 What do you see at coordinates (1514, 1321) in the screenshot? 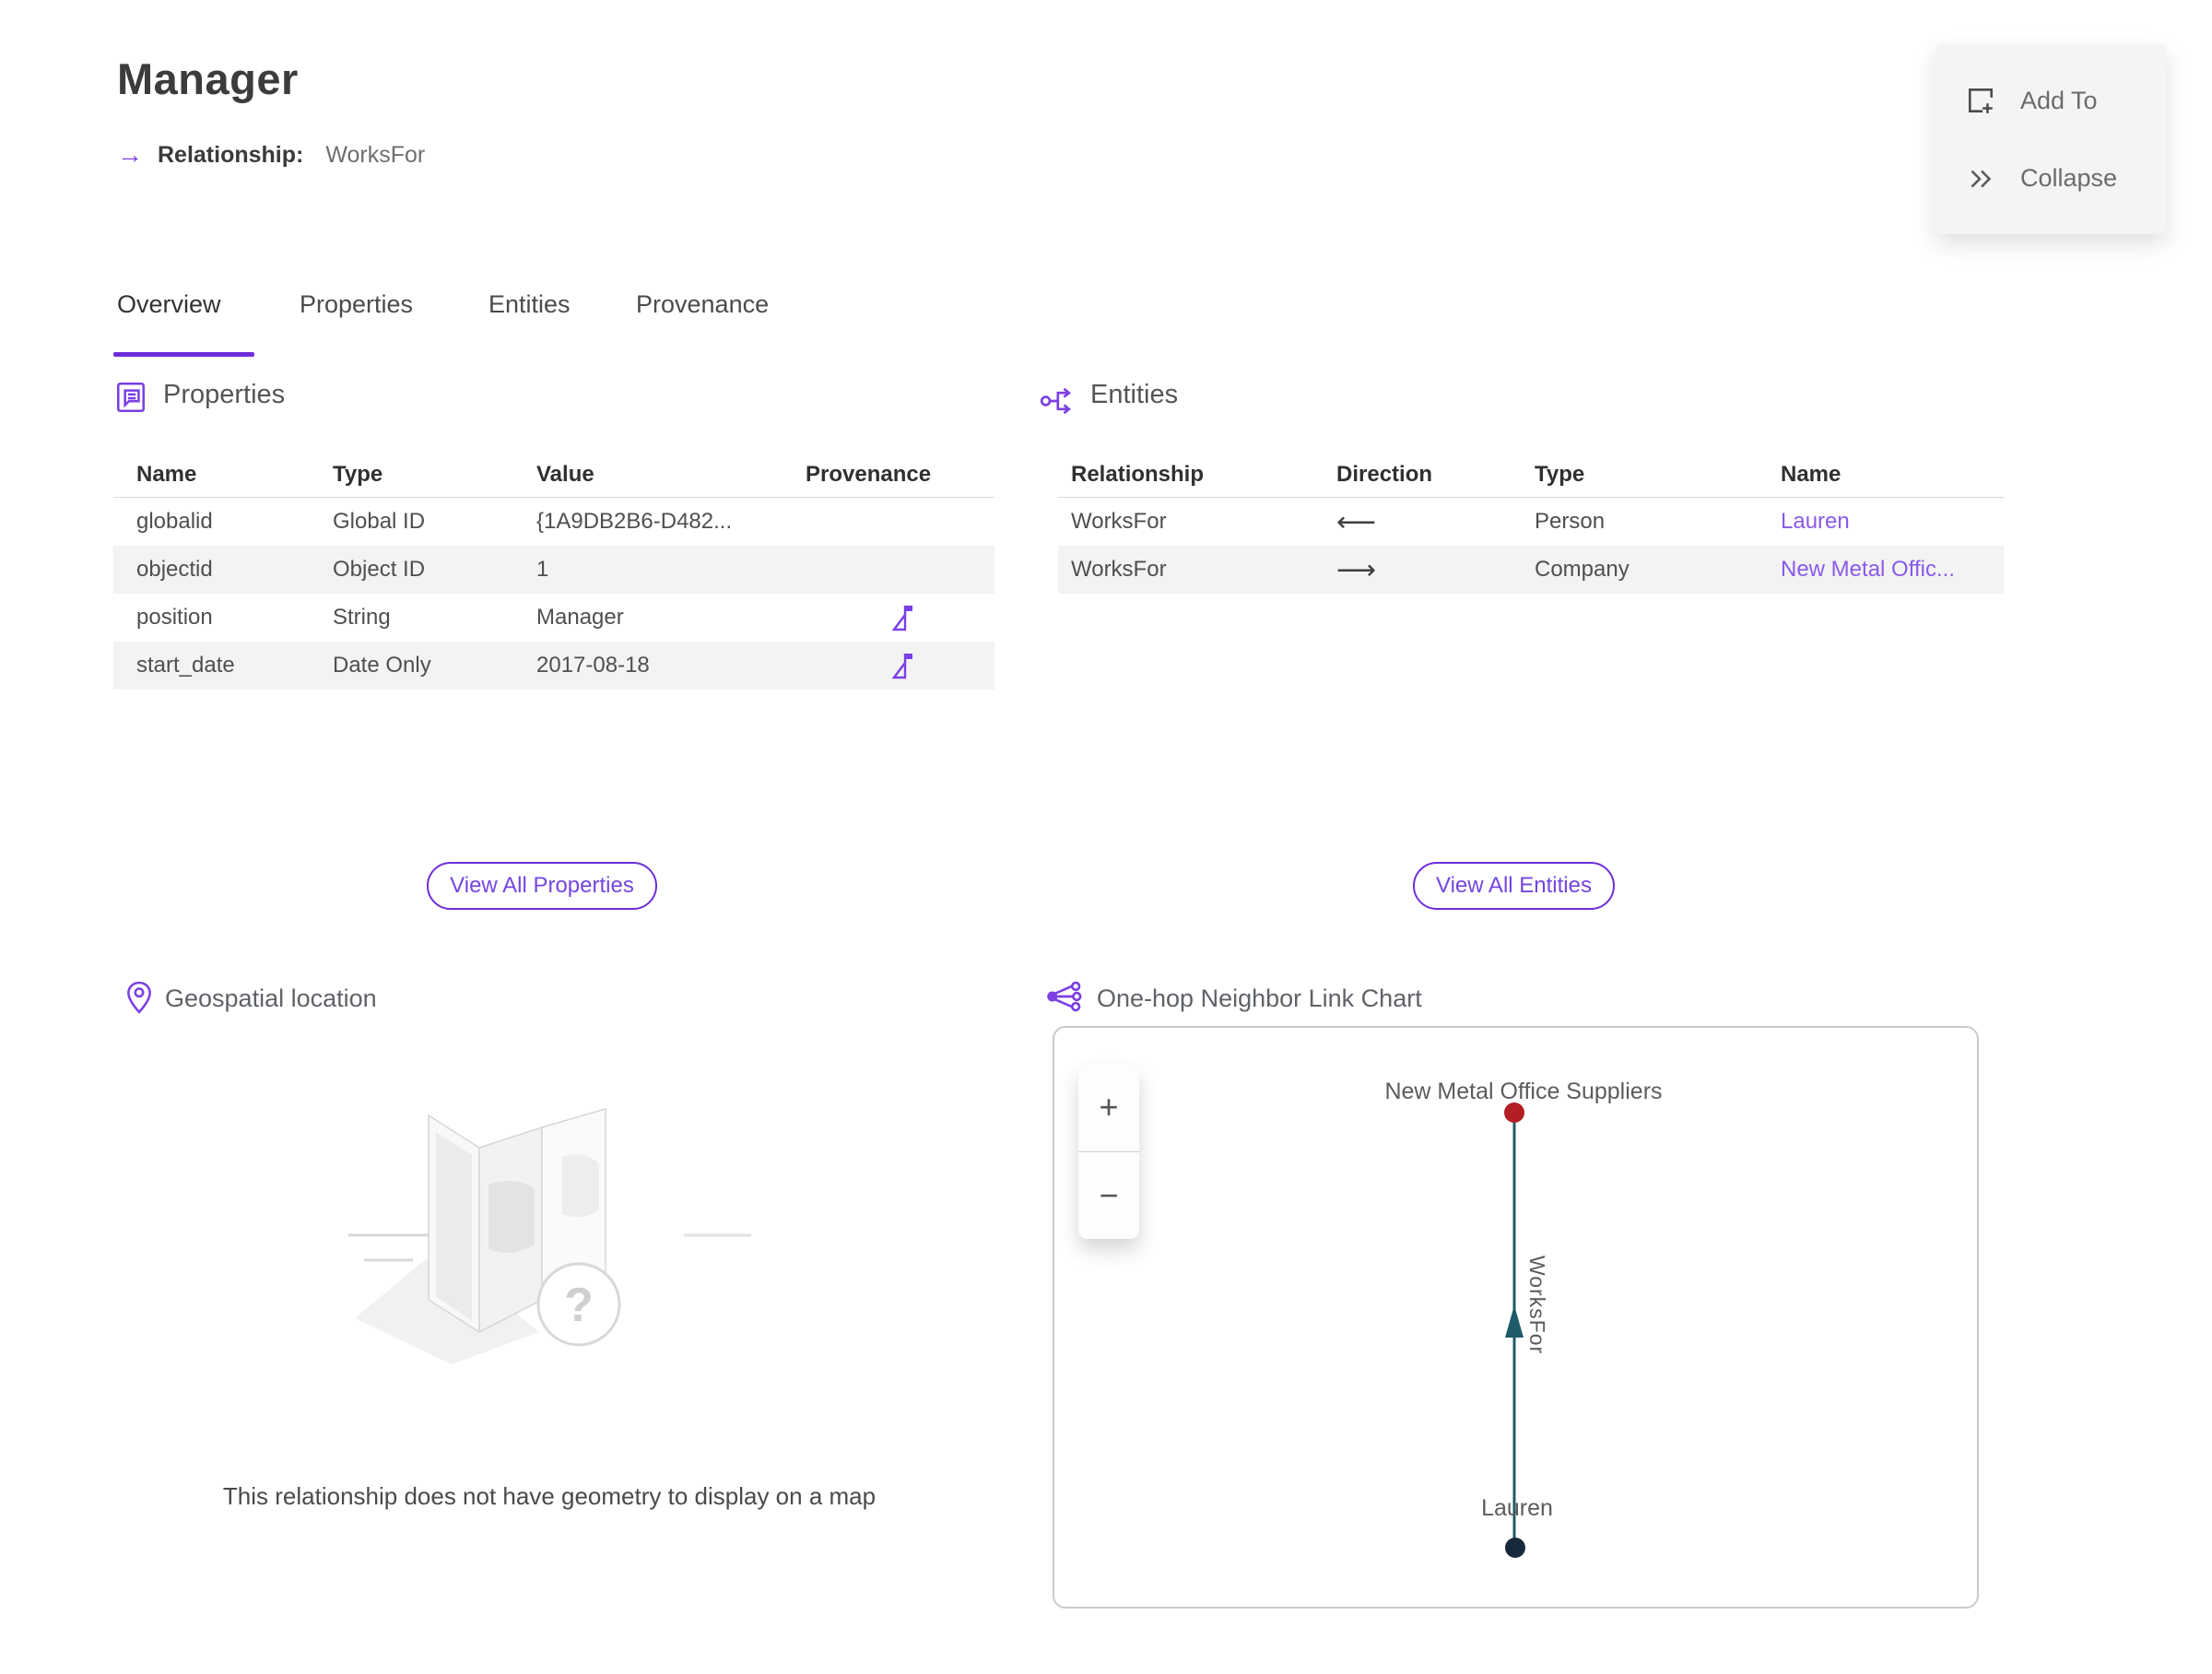
I see `edge-arrowhead-icon` at bounding box center [1514, 1321].